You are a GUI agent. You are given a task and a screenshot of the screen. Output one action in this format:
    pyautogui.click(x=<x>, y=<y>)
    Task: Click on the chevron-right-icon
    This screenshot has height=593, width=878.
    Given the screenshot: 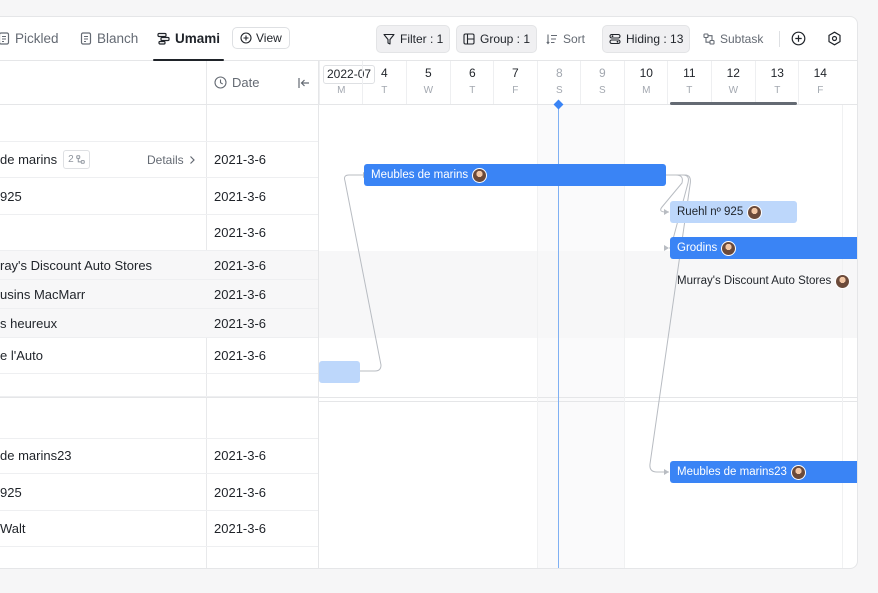 What is the action you would take?
    pyautogui.click(x=192, y=159)
    